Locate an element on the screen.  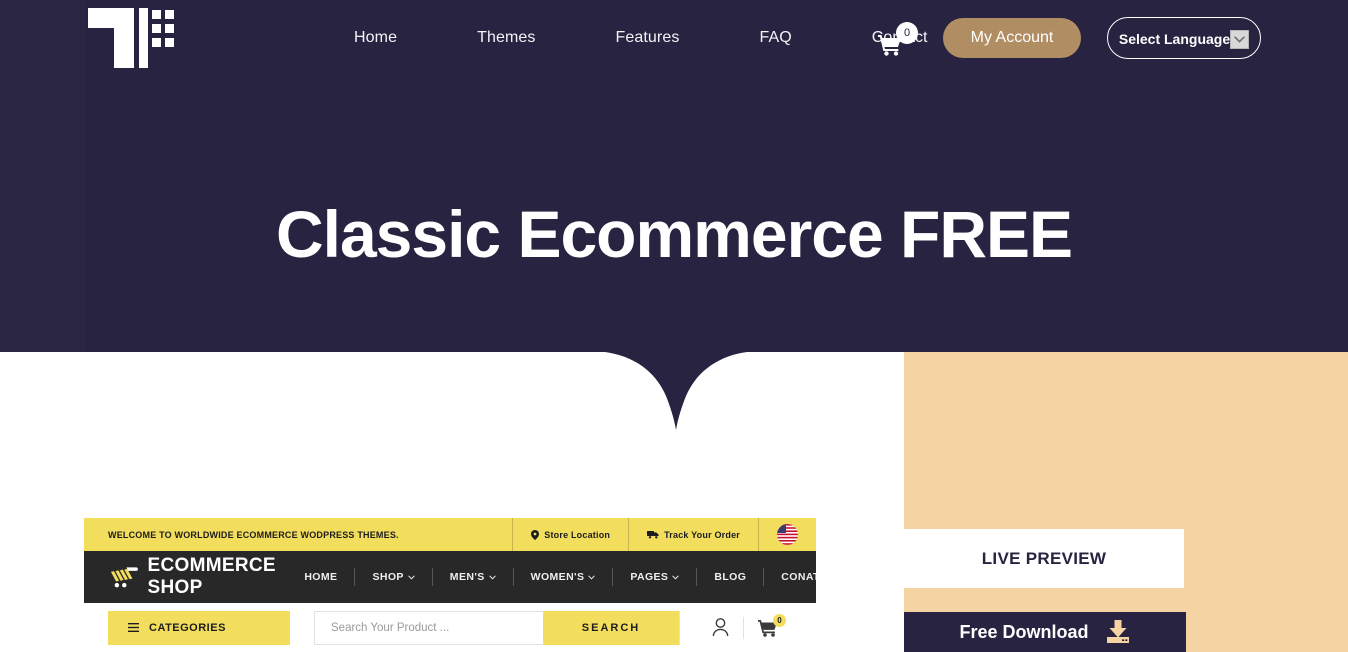
cart-button: 0 is located at coordinates (899, 39).